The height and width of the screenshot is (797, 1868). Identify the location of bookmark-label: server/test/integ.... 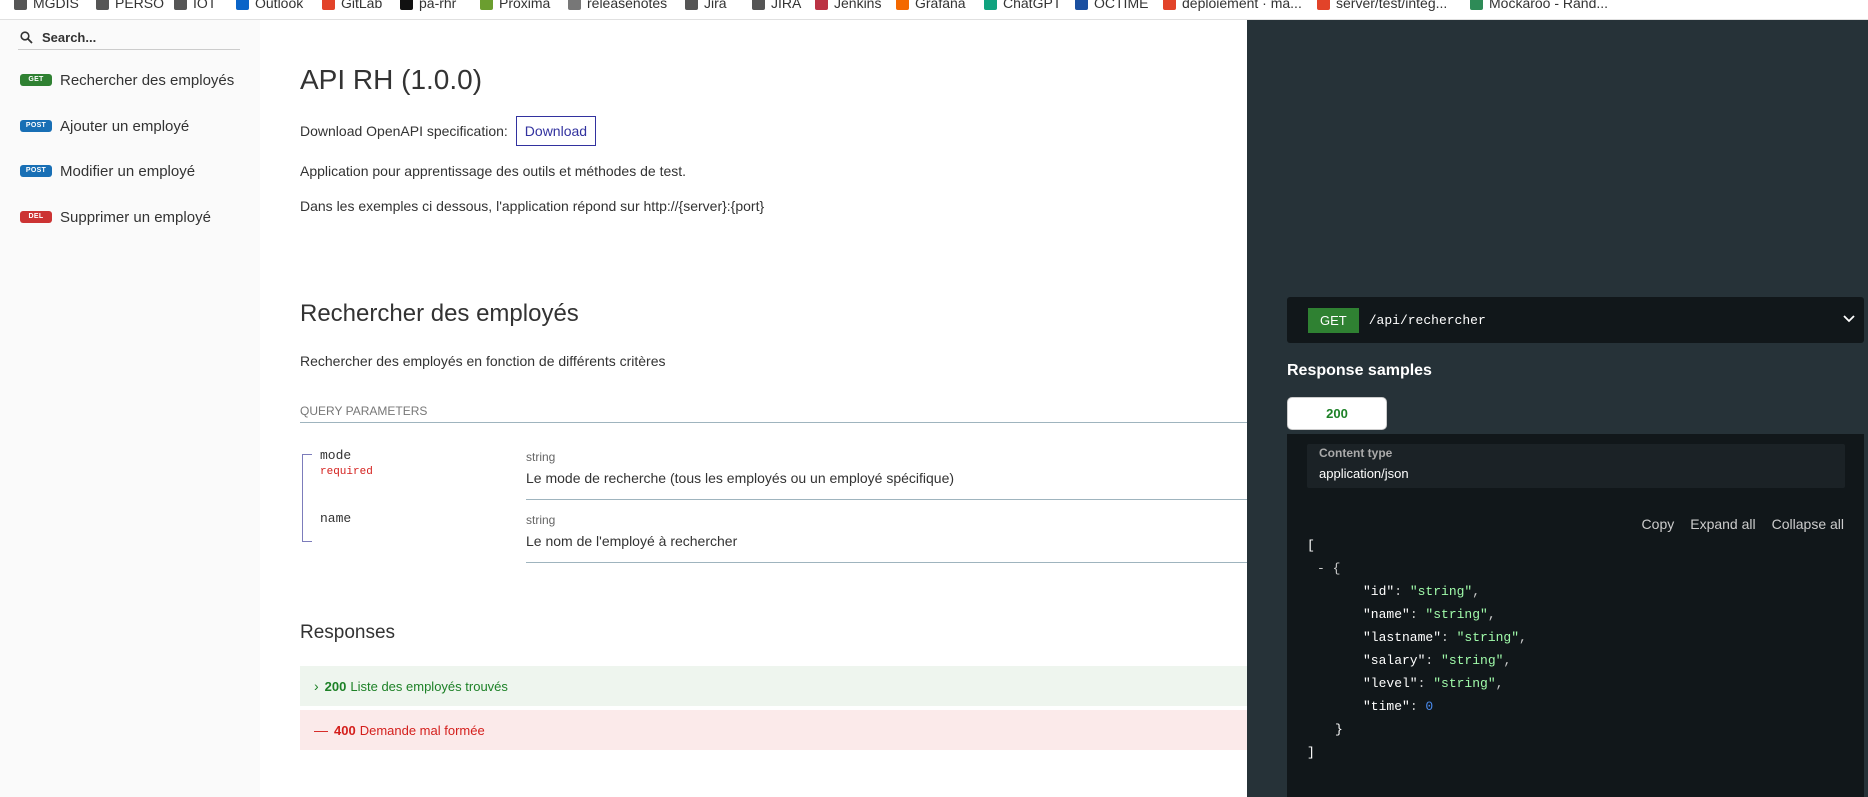
(1392, 5).